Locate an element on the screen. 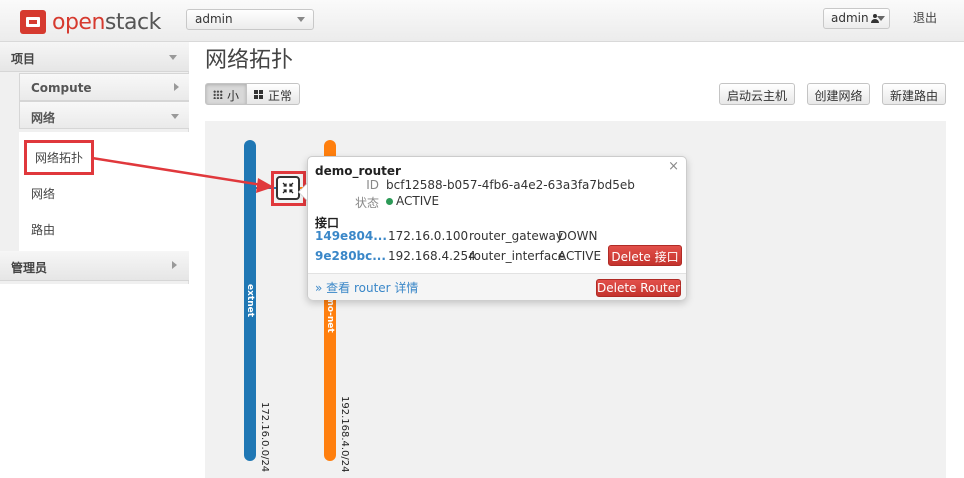 This screenshot has width=964, height=478. router-id-value: bcf12588-b057-4fb6-a4e2-63a3fa7bd5eb is located at coordinates (510, 185).